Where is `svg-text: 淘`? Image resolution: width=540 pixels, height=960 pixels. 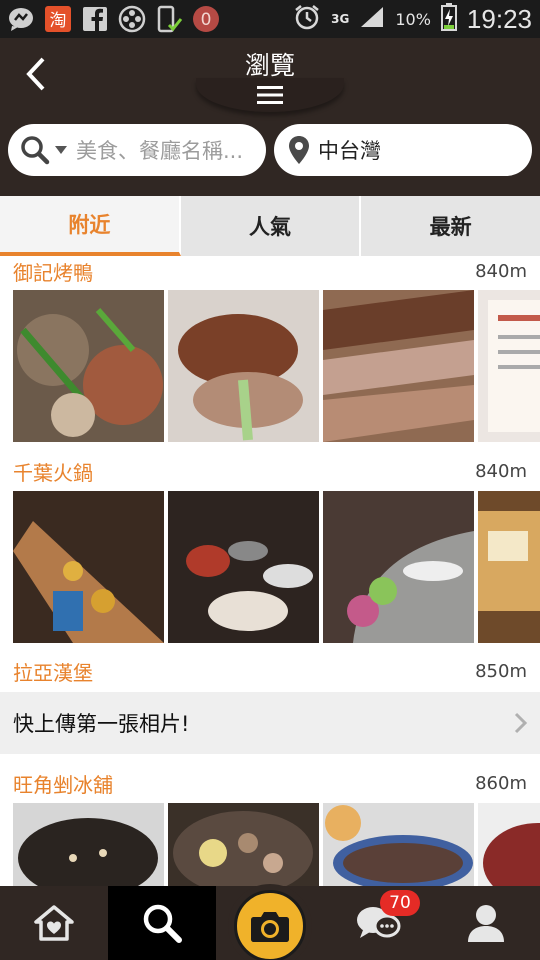
svg-text: 淘 is located at coordinates (58, 21).